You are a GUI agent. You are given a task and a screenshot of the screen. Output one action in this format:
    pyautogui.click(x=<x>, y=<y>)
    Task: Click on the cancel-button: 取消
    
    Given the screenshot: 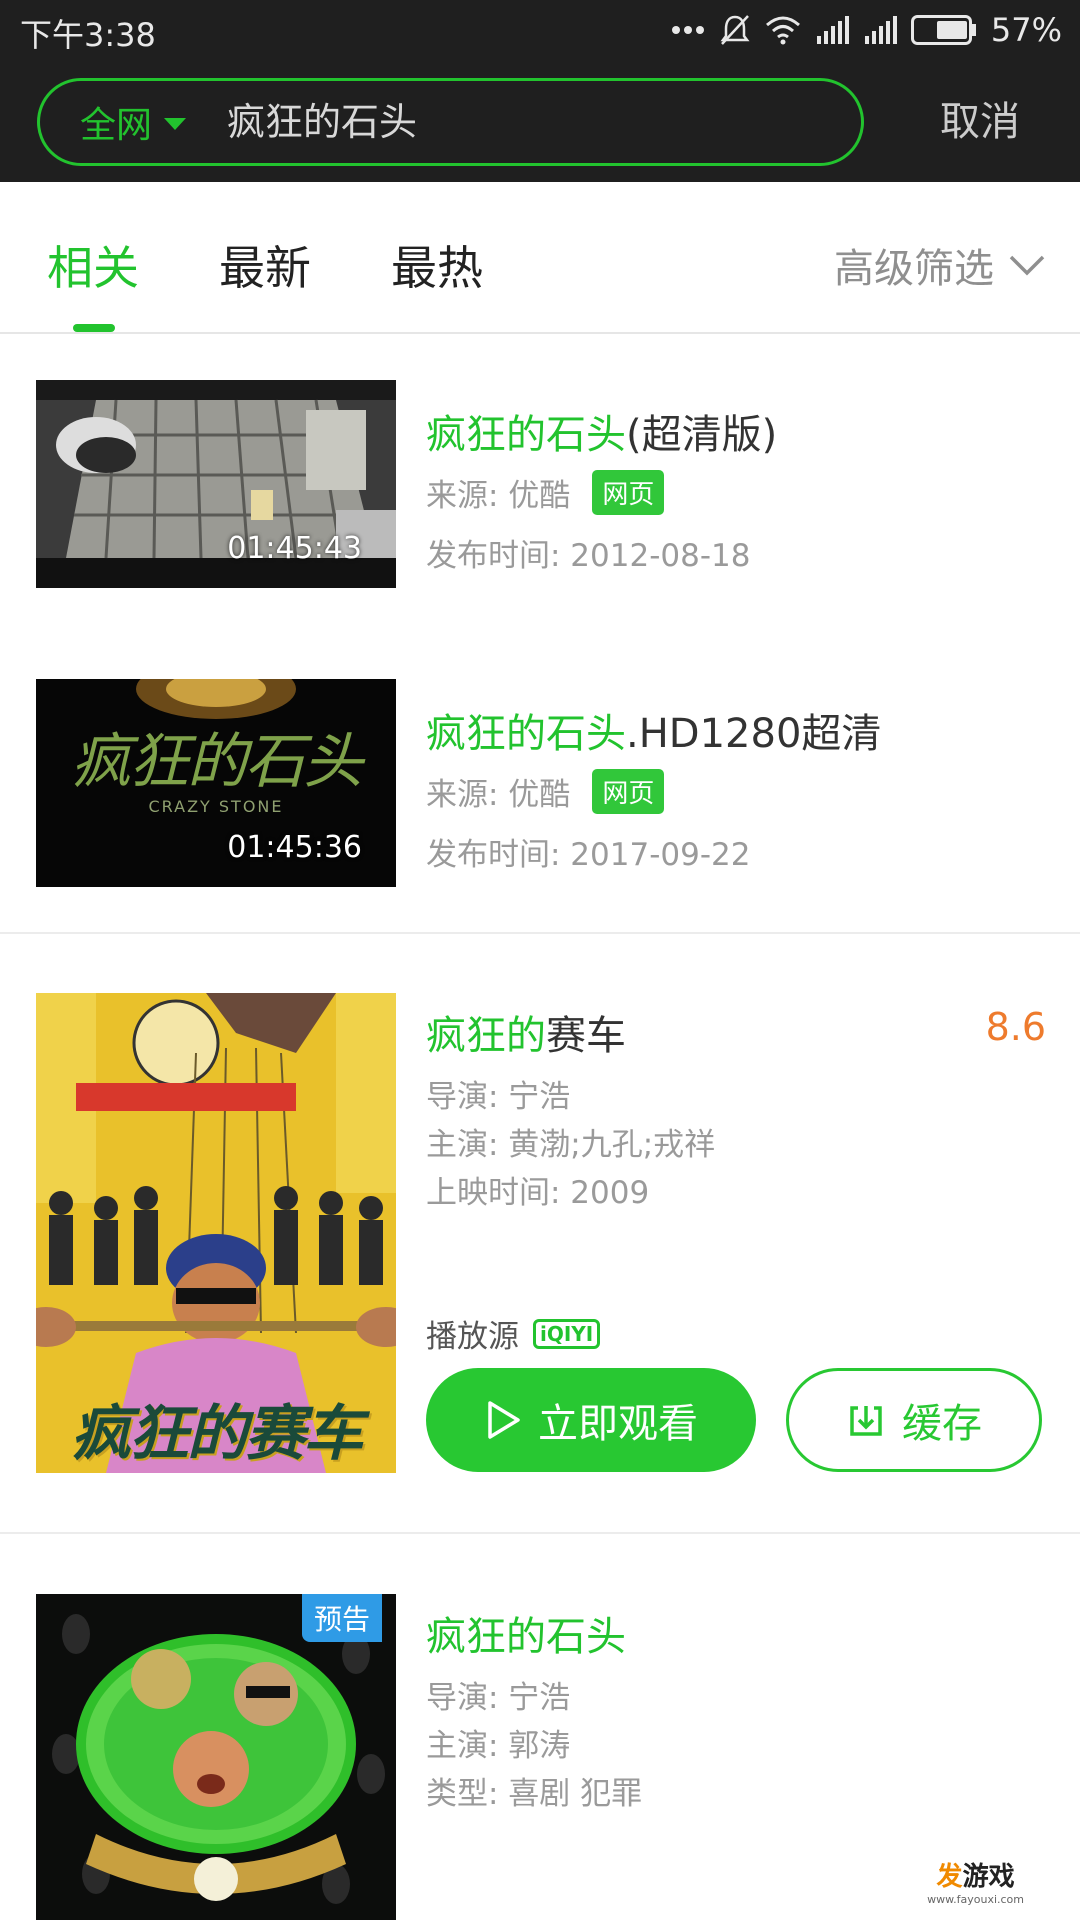 What is the action you would take?
    pyautogui.click(x=980, y=122)
    